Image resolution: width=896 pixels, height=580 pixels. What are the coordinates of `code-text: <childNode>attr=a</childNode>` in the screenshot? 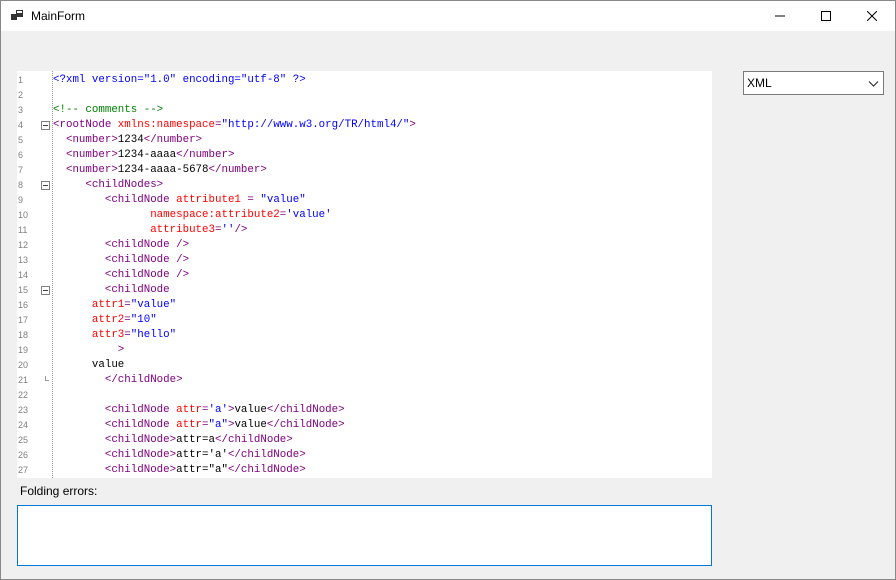 It's located at (173, 440).